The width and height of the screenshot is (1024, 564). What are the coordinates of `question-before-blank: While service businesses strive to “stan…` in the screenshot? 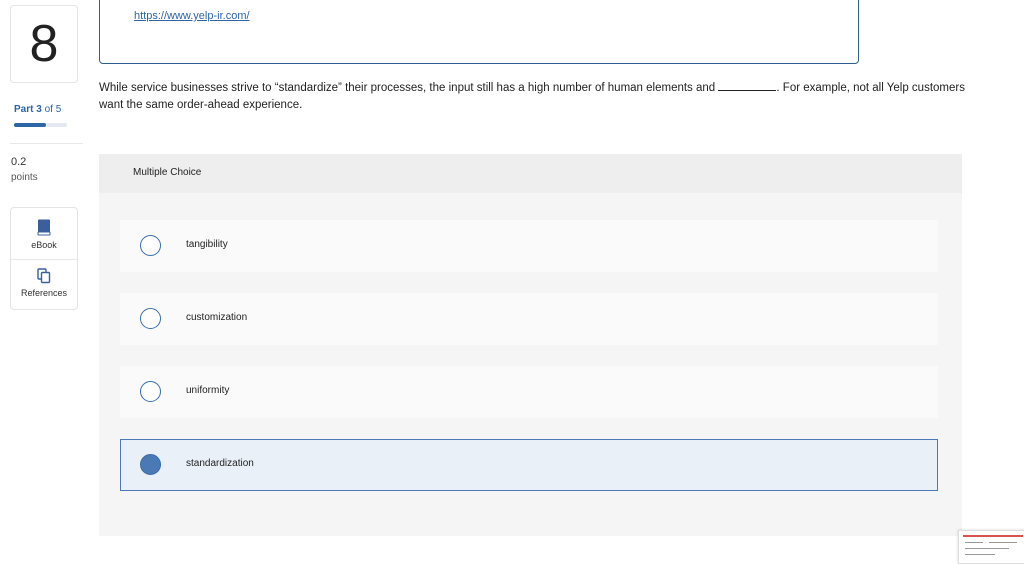 It's located at (407, 88).